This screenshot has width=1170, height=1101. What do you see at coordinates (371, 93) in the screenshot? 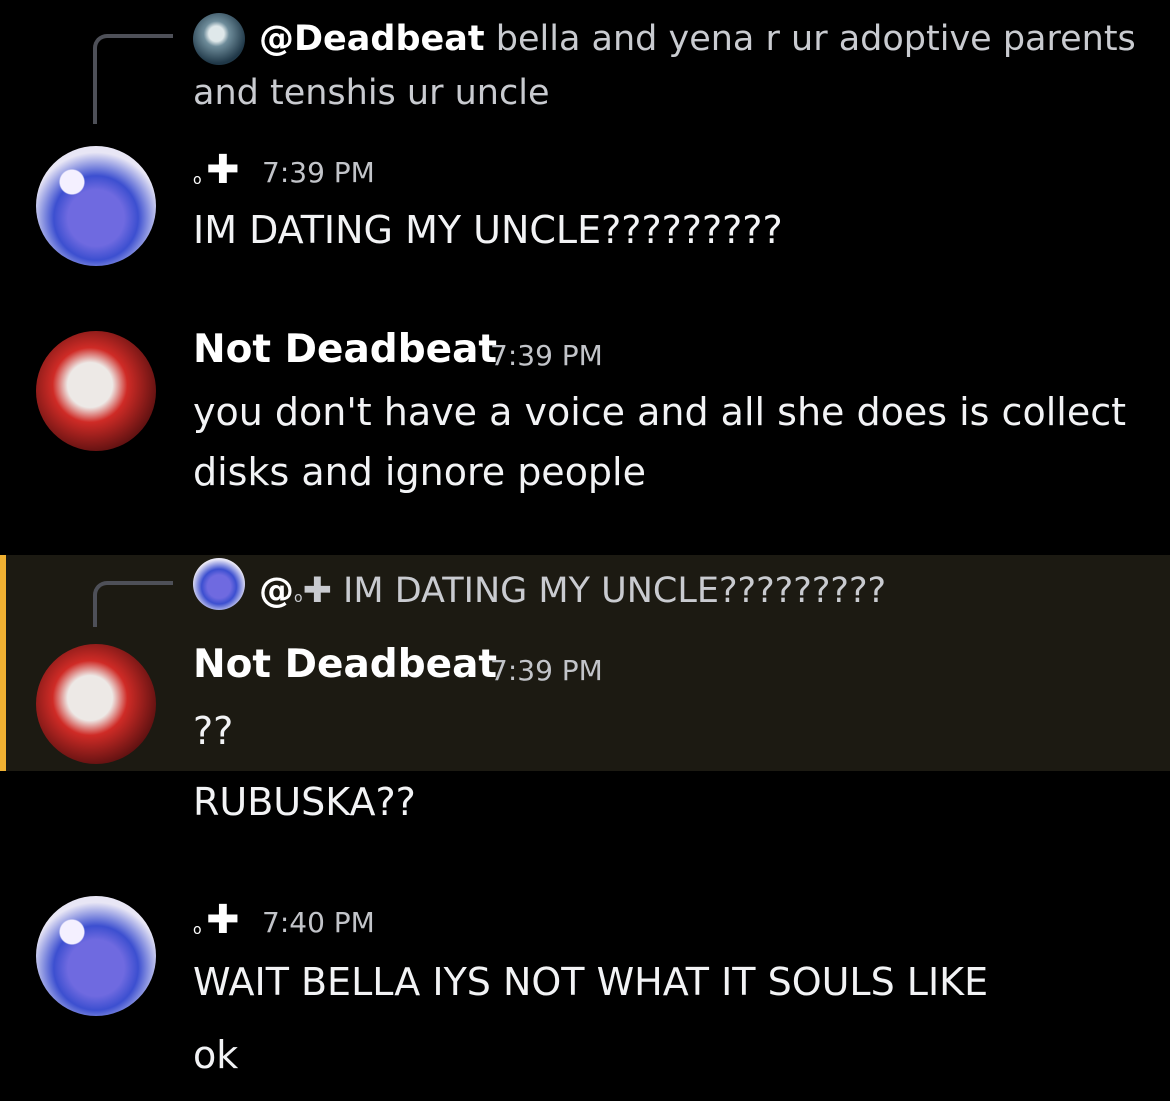
I see `reply-preview-line2: and tenshis ur uncle` at bounding box center [371, 93].